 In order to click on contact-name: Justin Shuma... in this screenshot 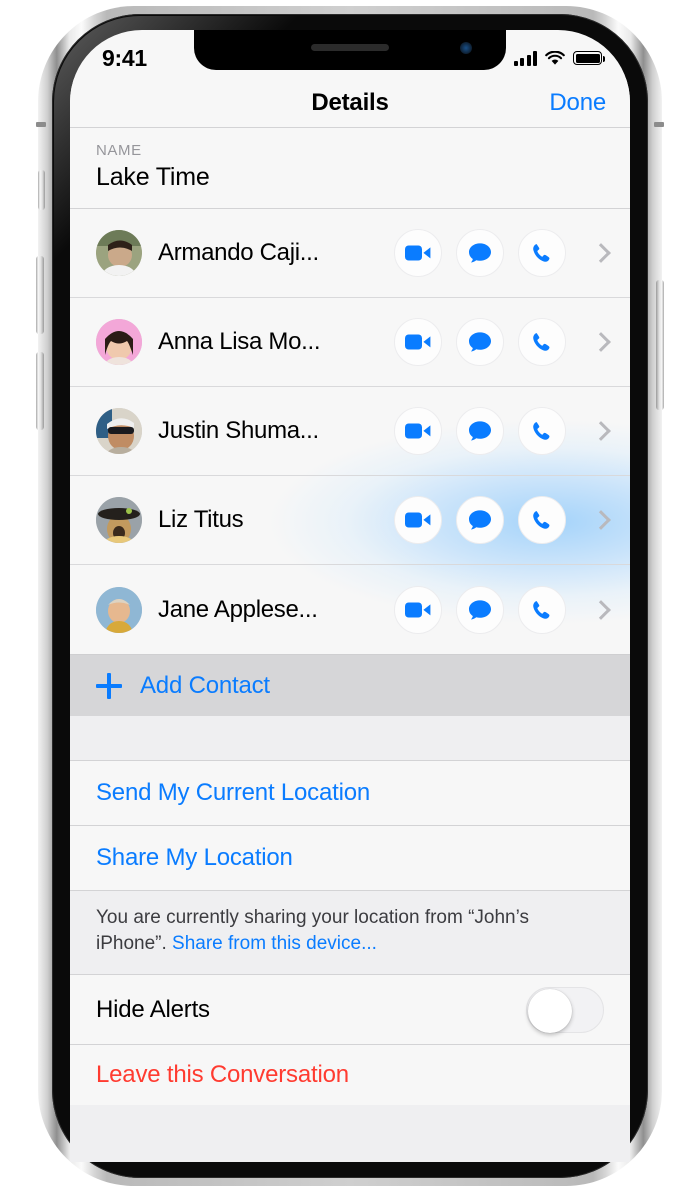, I will do `click(238, 430)`.